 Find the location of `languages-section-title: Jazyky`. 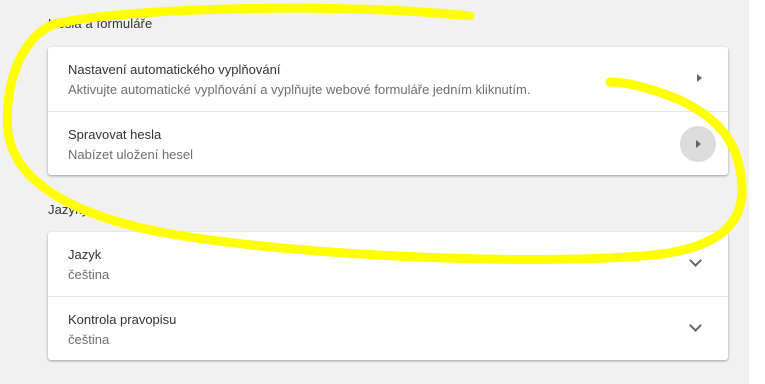

languages-section-title: Jazyky is located at coordinates (68, 209).